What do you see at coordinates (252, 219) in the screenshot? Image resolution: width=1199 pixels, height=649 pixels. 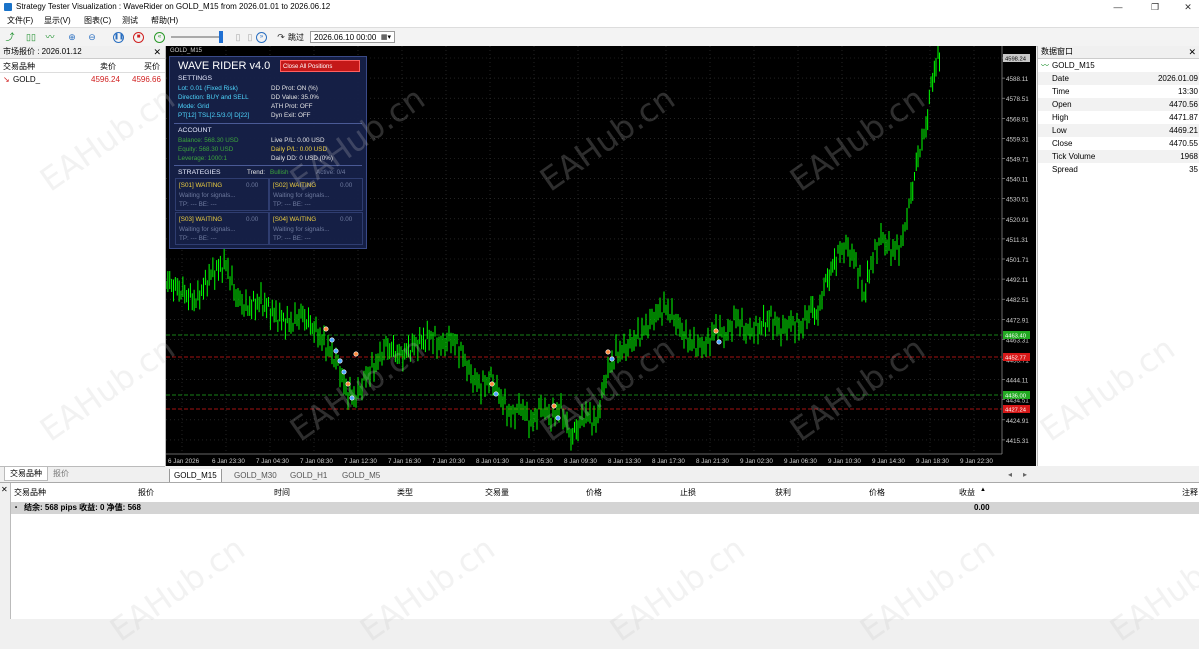 I see `strategy-pl: 0.00` at bounding box center [252, 219].